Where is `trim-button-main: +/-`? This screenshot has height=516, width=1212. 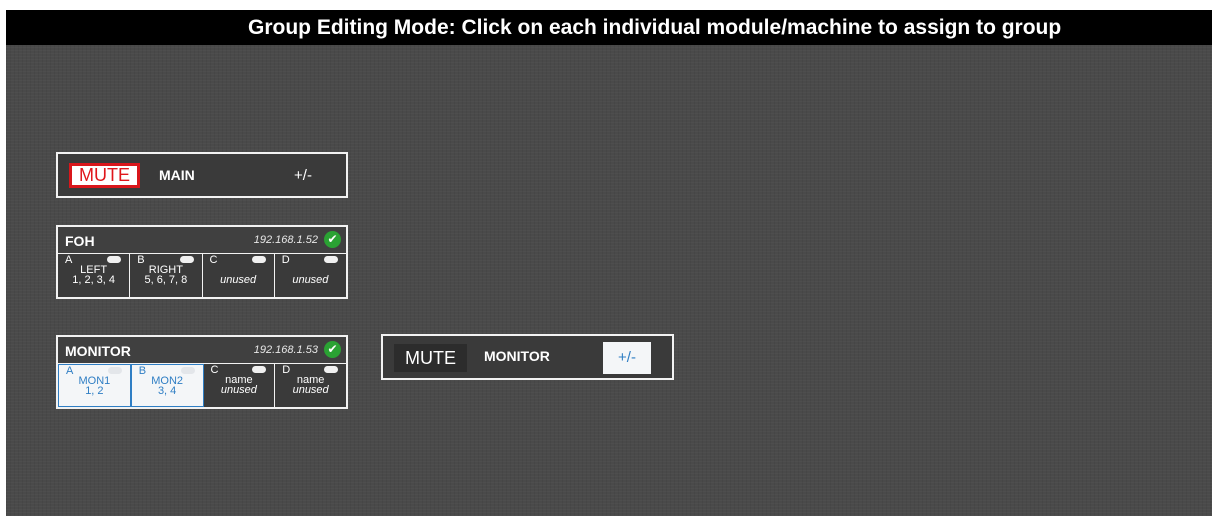 trim-button-main: +/- is located at coordinates (303, 176).